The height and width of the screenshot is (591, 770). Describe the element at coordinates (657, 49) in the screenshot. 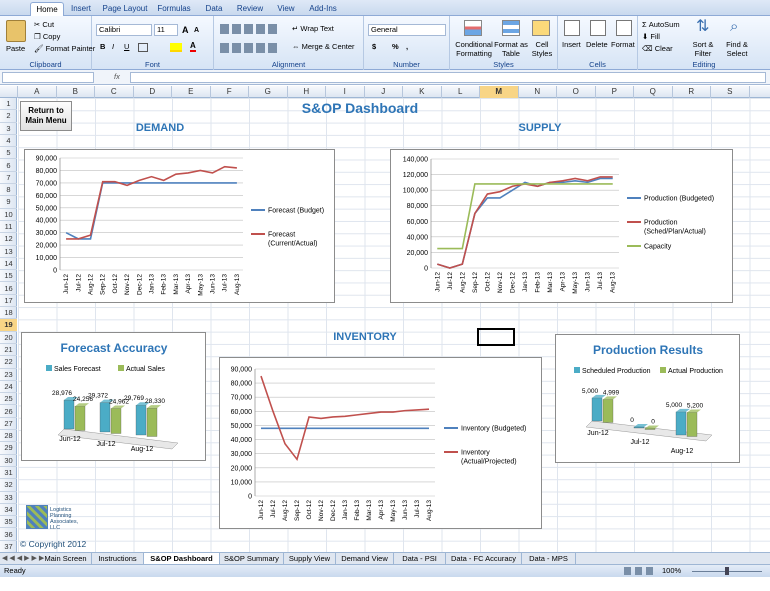

I see `clear-button: ⌫ Clear` at that location.